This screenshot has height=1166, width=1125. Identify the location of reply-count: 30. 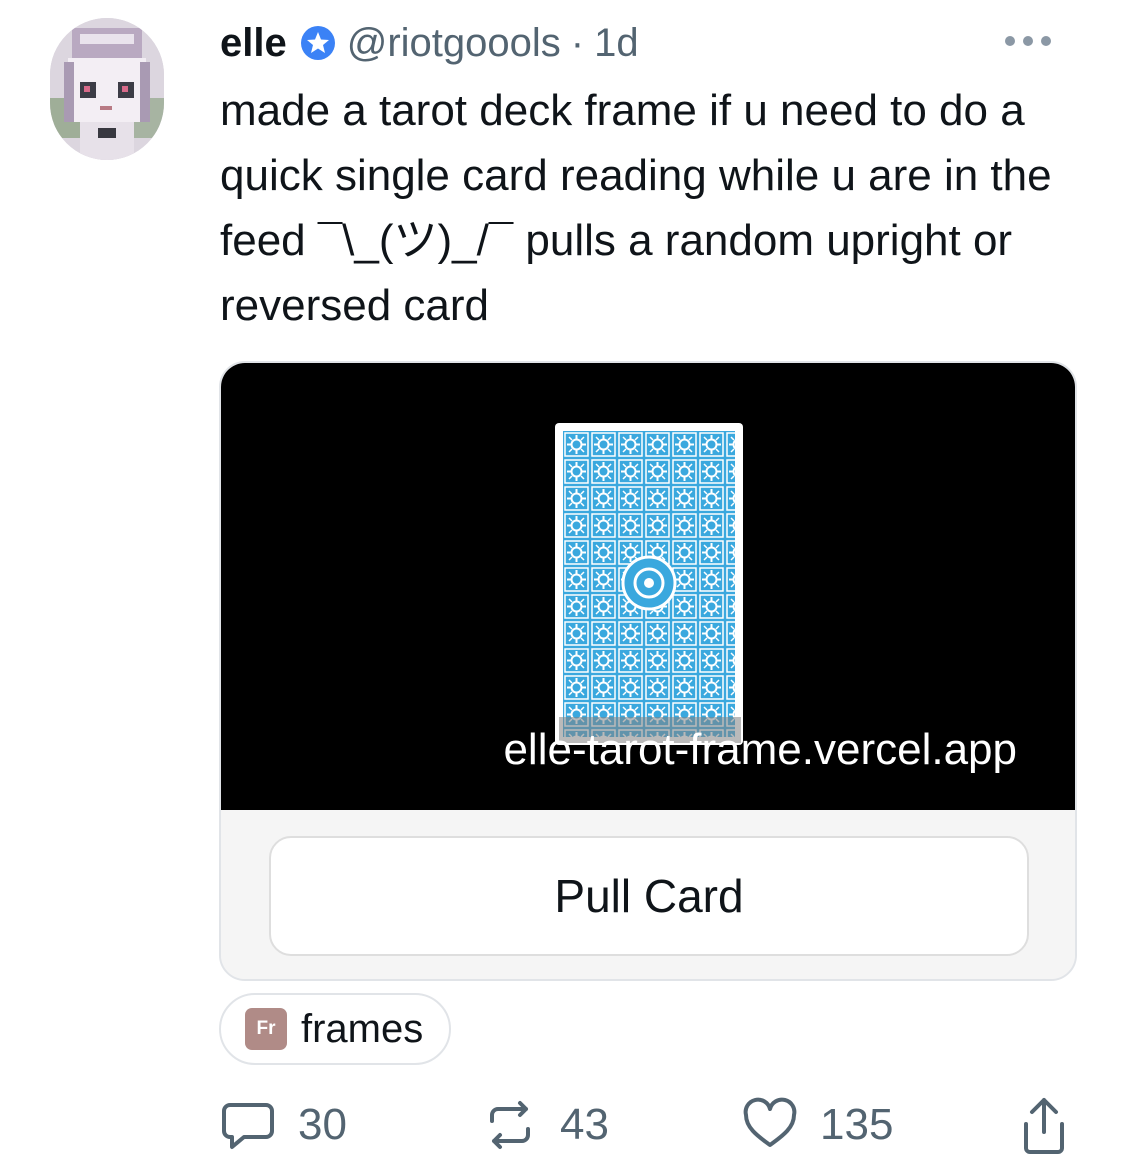
(322, 1124).